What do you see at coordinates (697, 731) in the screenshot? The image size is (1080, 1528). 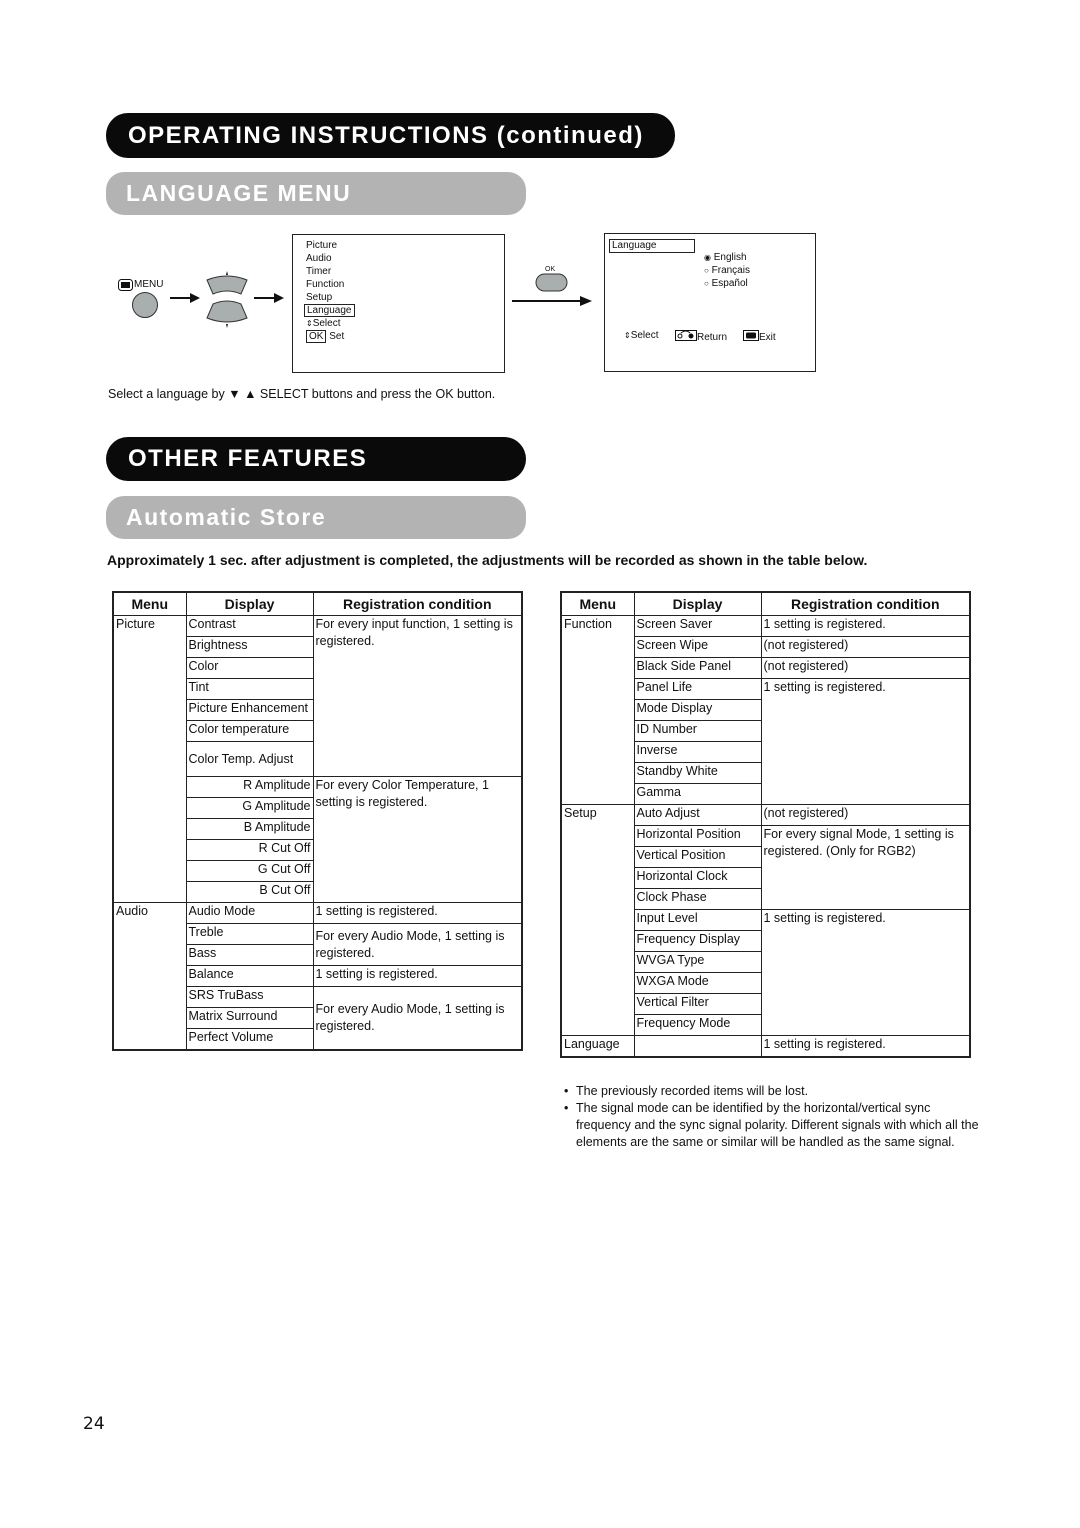 I see `display-cell: ID Number` at bounding box center [697, 731].